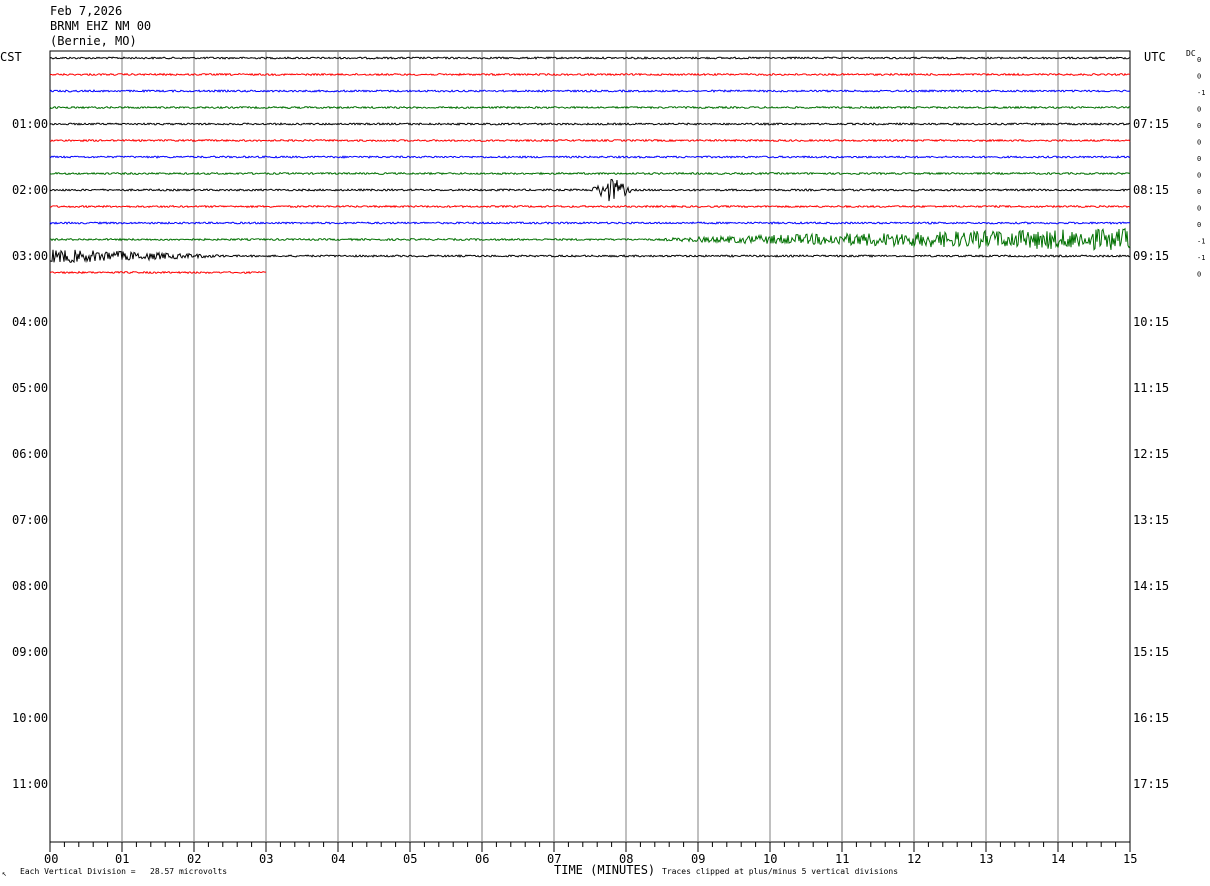  Describe the element at coordinates (482, 859) in the screenshot. I see `minute-tick-label: 06` at that location.